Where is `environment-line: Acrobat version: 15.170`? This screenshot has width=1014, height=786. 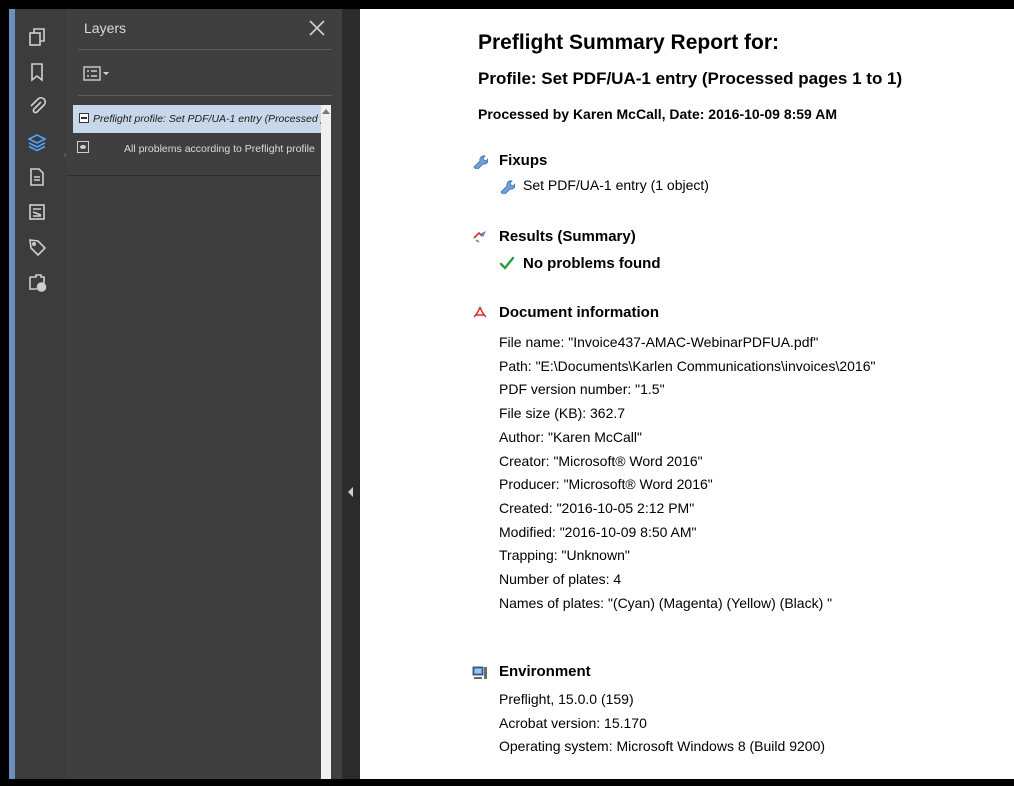
environment-line: Acrobat version: 15.170 is located at coordinates (573, 722).